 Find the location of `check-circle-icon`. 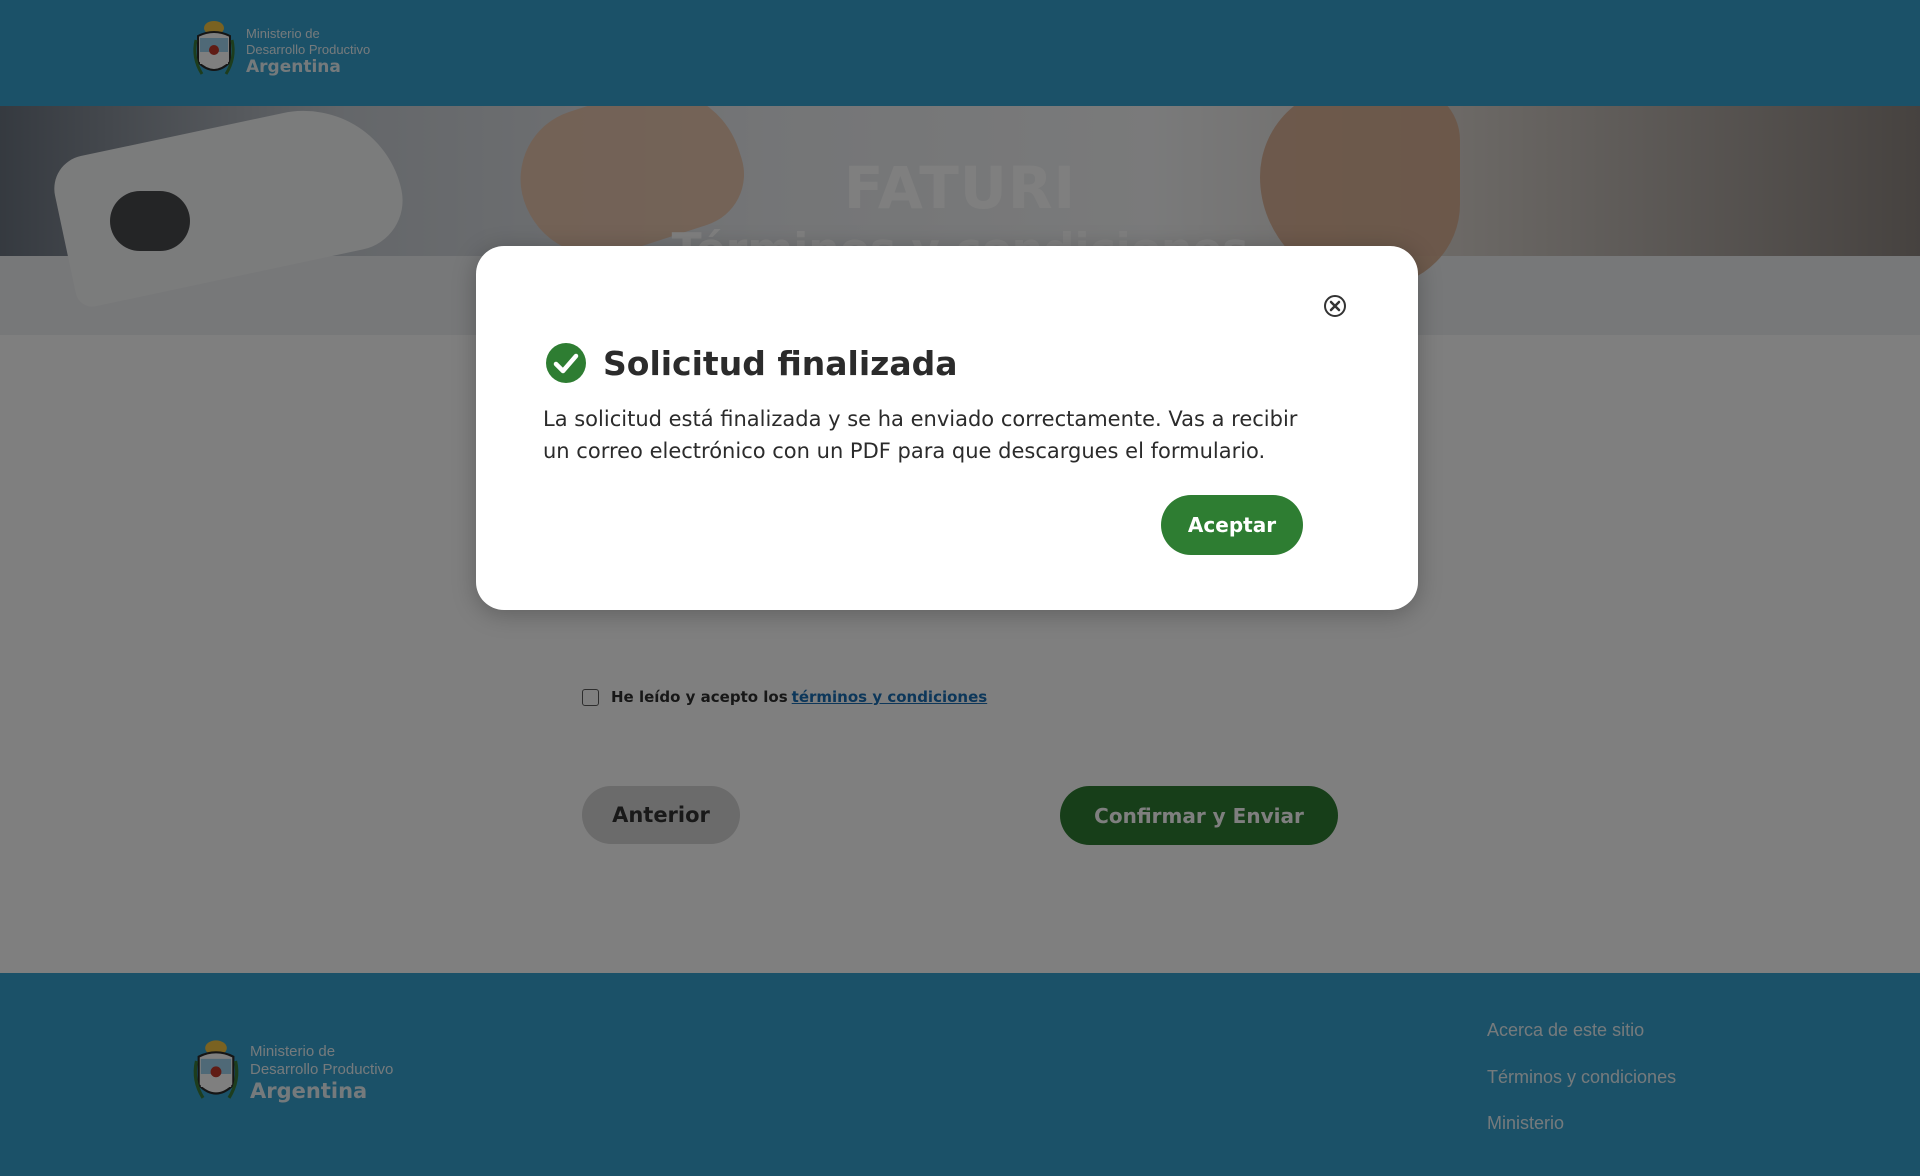

check-circle-icon is located at coordinates (566, 363).